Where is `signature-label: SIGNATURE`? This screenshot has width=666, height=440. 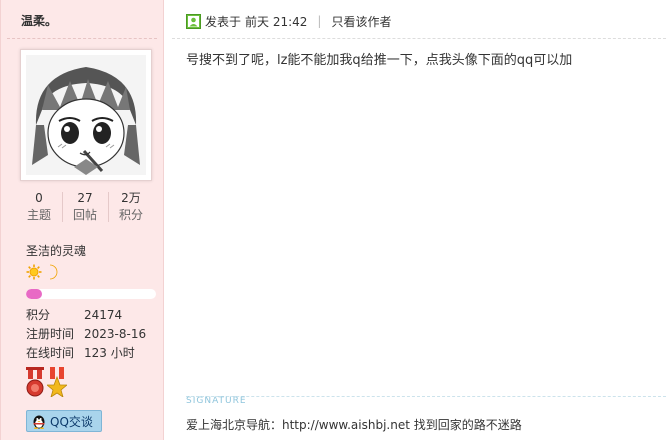
signature-label: SIGNATURE is located at coordinates (216, 401).